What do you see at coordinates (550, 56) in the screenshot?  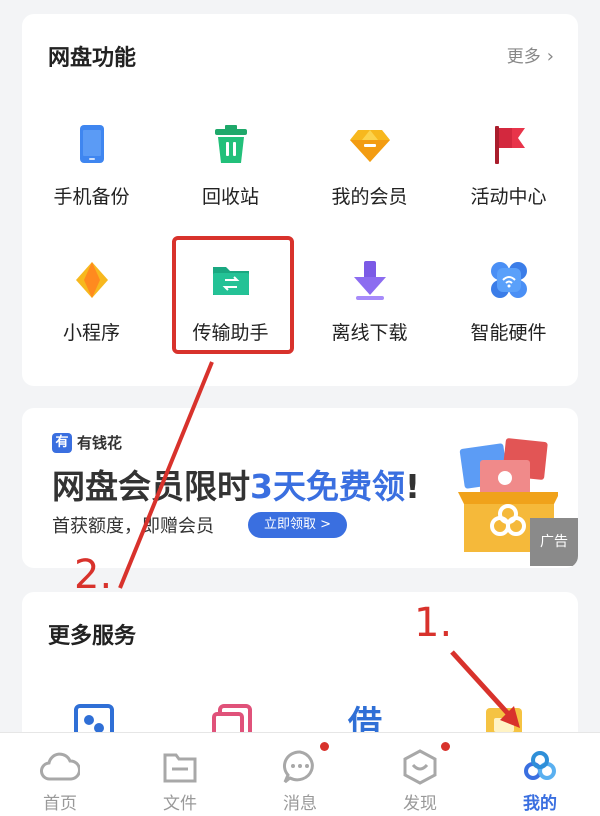 I see `chevron-right-icon: ›` at bounding box center [550, 56].